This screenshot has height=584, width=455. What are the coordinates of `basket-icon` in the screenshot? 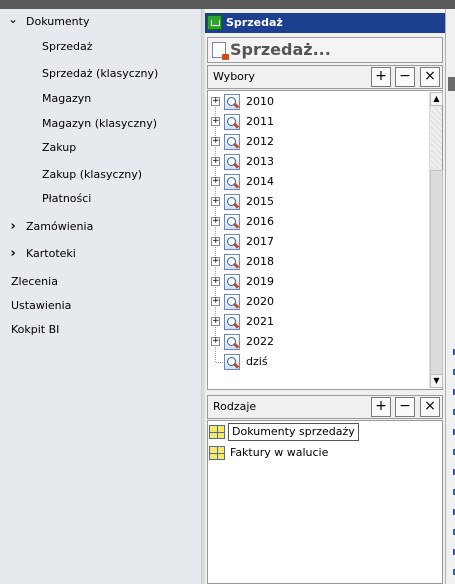 It's located at (214, 22).